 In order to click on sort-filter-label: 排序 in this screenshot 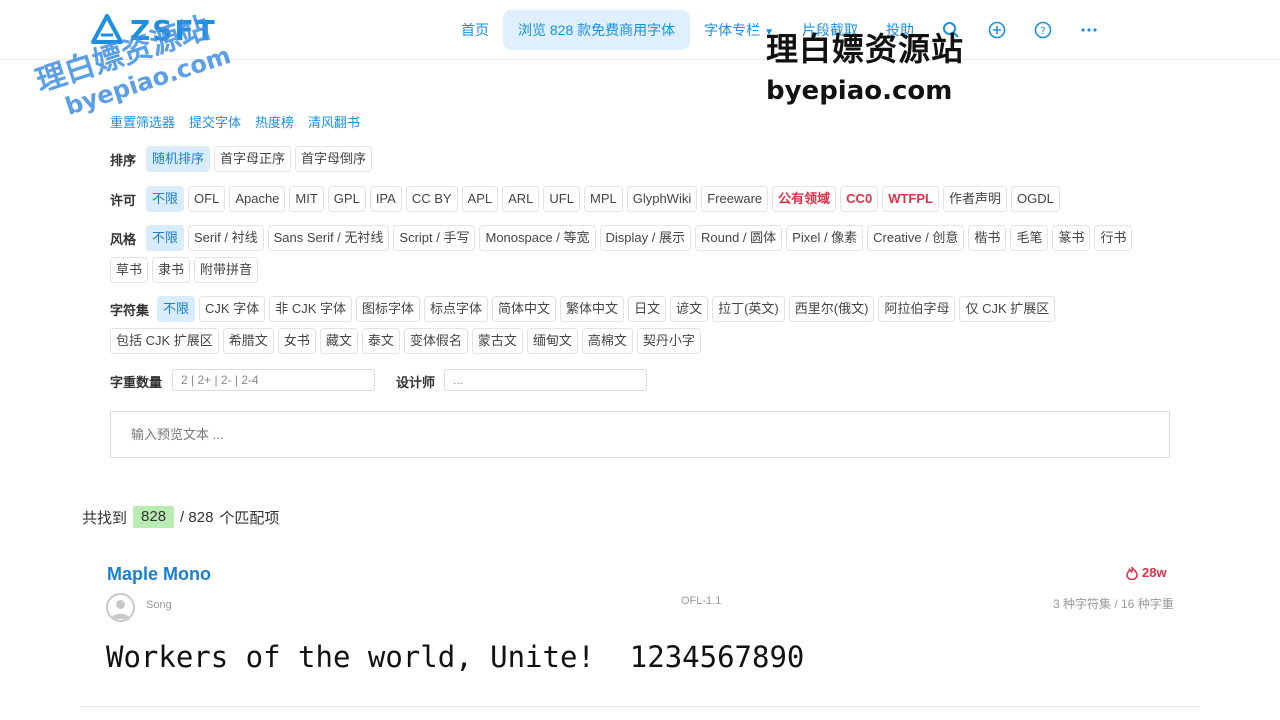, I will do `click(123, 160)`.